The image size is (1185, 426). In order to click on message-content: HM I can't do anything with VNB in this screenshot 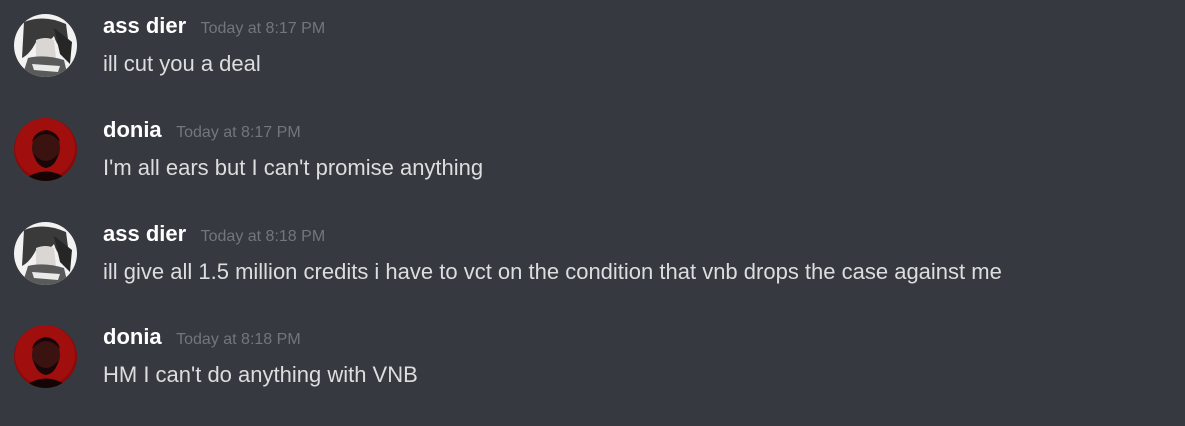, I will do `click(260, 374)`.